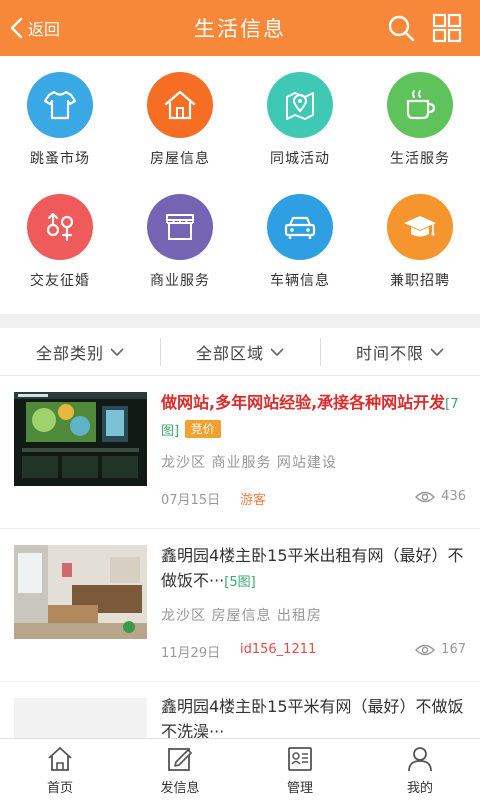 The width and height of the screenshot is (480, 800). I want to click on tab-label: 我的, so click(419, 788).